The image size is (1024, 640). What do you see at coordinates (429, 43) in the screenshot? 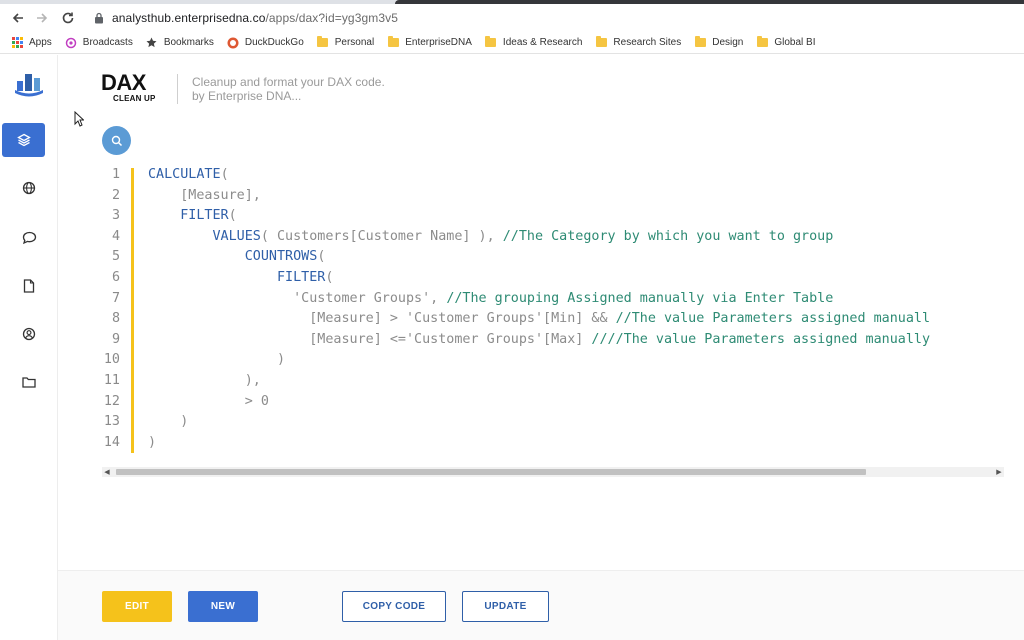
I see `bookmark-item: EnterpriseDNA` at bounding box center [429, 43].